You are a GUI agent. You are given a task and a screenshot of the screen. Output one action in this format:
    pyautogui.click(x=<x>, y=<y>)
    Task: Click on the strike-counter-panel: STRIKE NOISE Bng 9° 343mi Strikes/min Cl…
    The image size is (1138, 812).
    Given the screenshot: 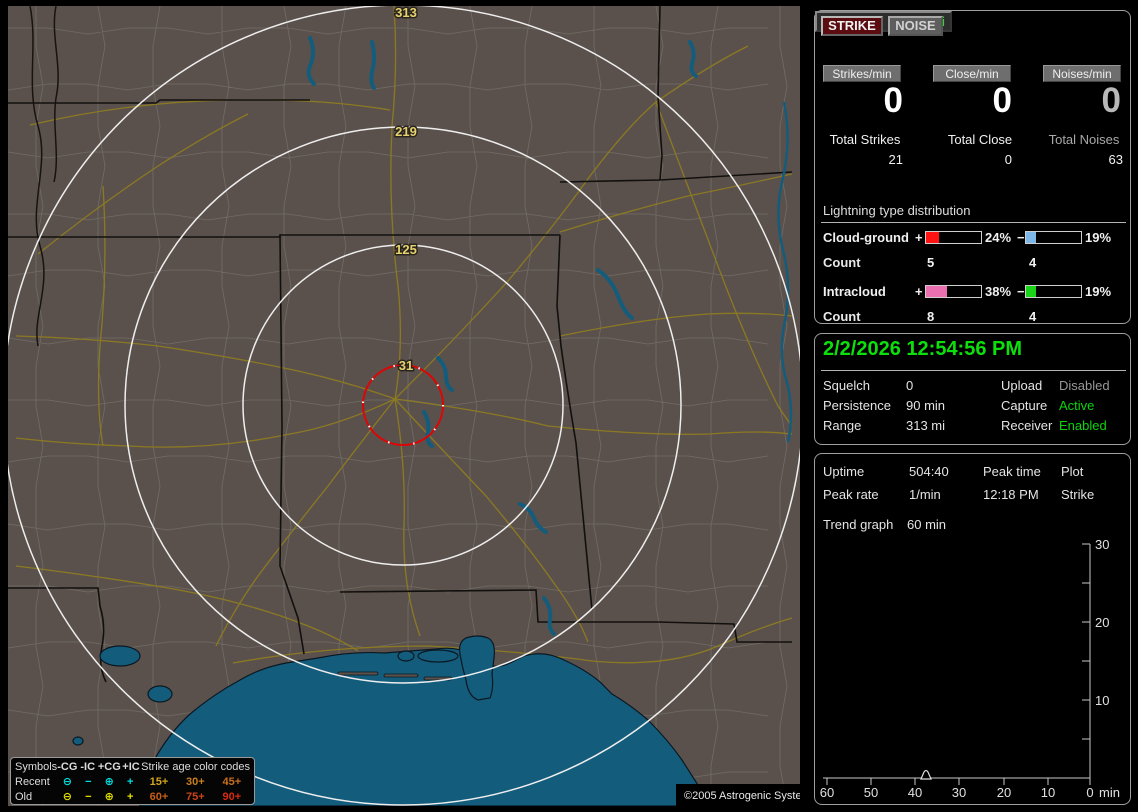 What is the action you would take?
    pyautogui.click(x=972, y=167)
    